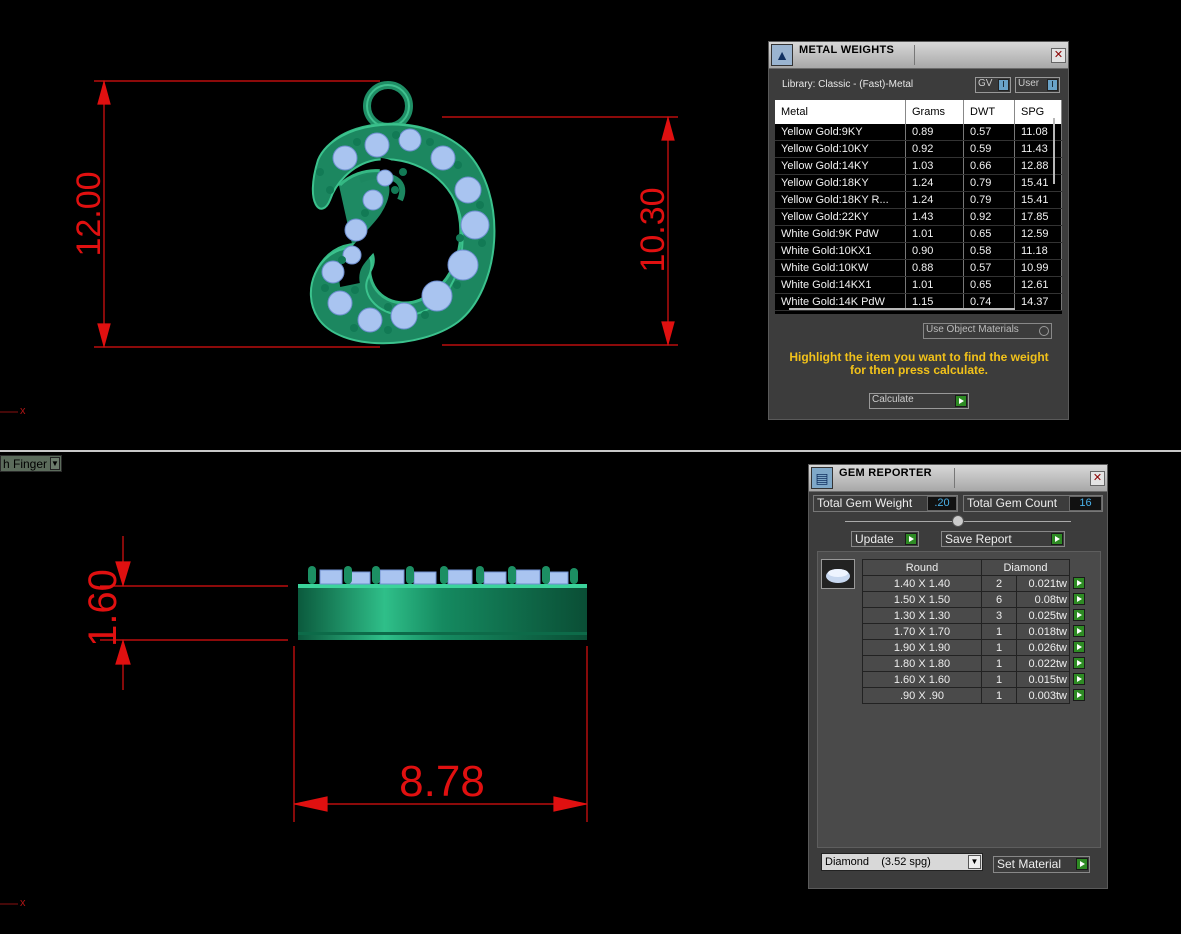 The width and height of the screenshot is (1181, 934). I want to click on gem-icon-graphic, so click(838, 576).